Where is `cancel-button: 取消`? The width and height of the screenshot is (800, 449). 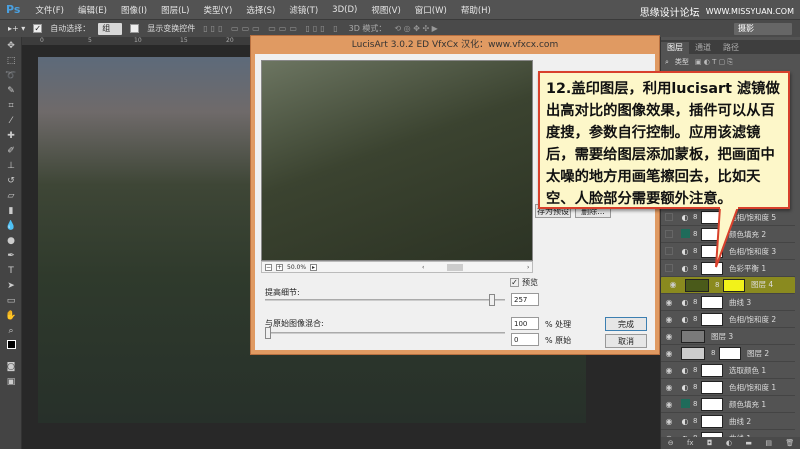
cancel-button: 取消 is located at coordinates (626, 341).